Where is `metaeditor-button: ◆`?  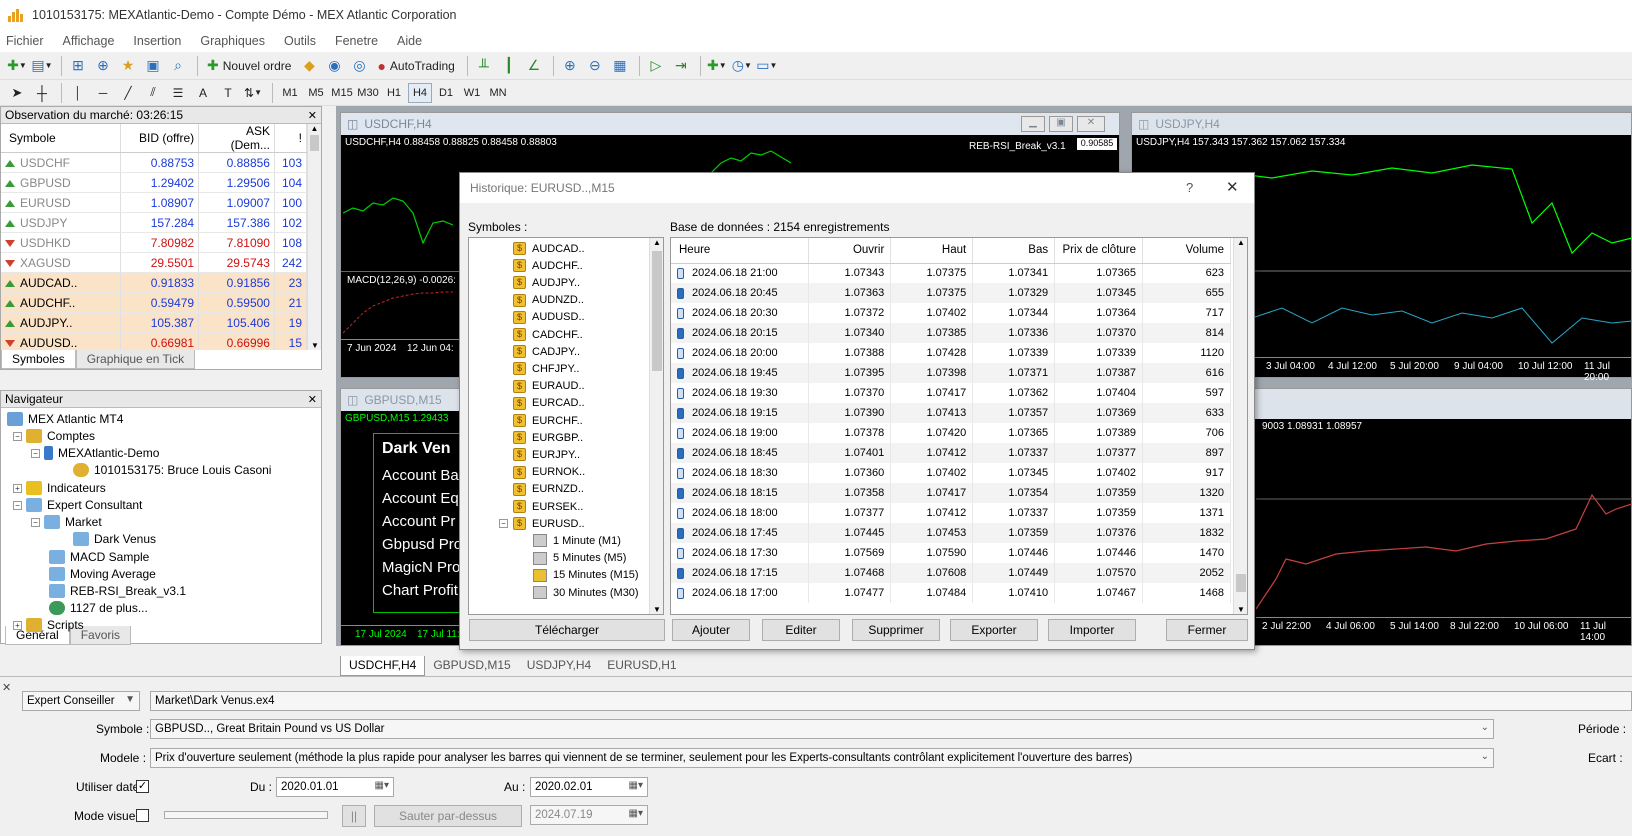 metaeditor-button: ◆ is located at coordinates (309, 66).